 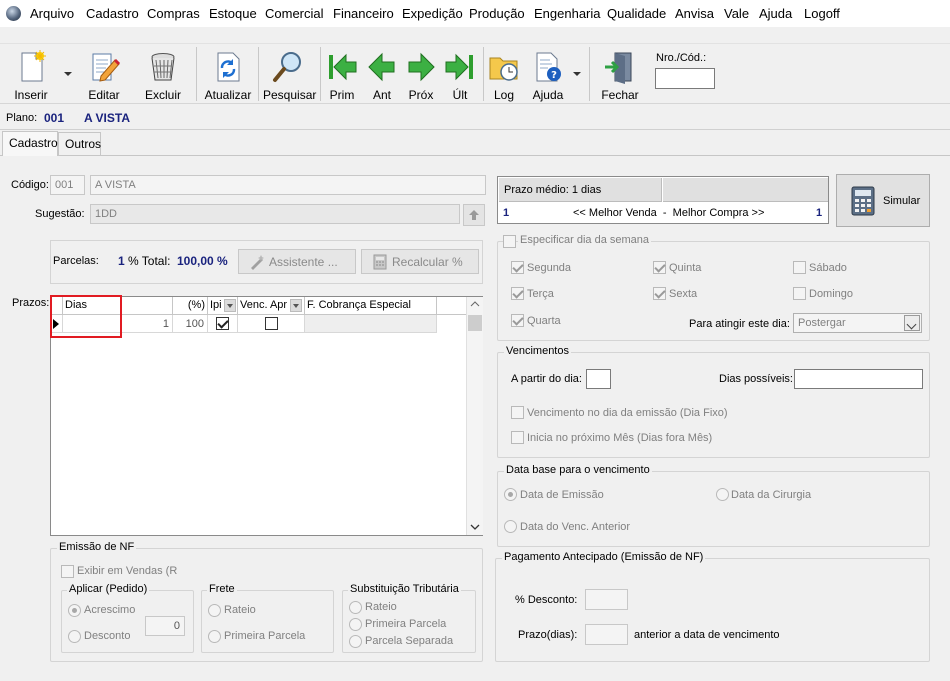 What do you see at coordinates (857, 323) in the screenshot?
I see `atingir-select: Postergar` at bounding box center [857, 323].